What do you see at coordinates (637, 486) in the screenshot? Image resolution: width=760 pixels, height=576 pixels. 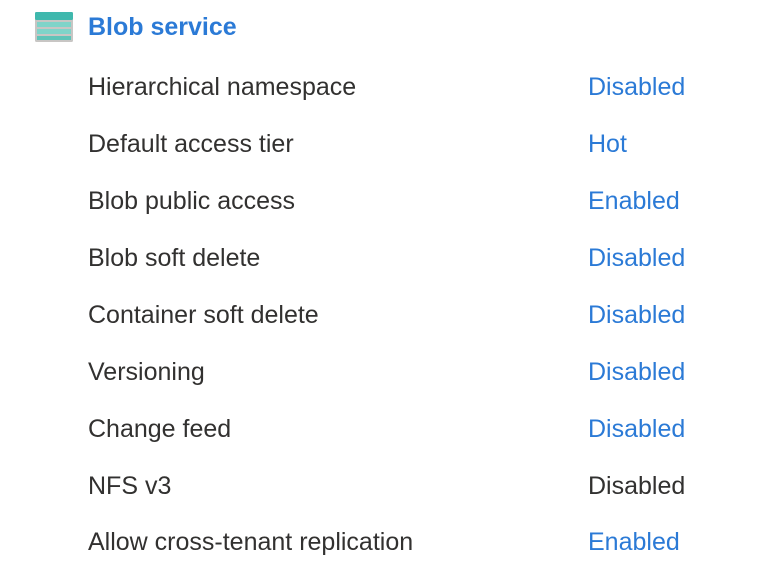 I see `property-value-text: Disabled` at bounding box center [637, 486].